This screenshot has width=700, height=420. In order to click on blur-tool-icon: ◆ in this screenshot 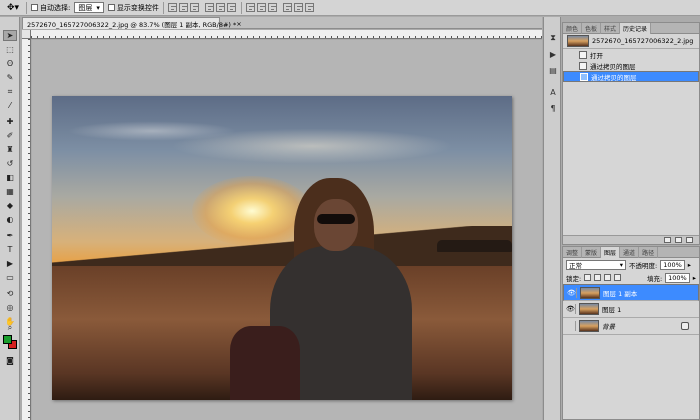, I will do `click(10, 205)`.